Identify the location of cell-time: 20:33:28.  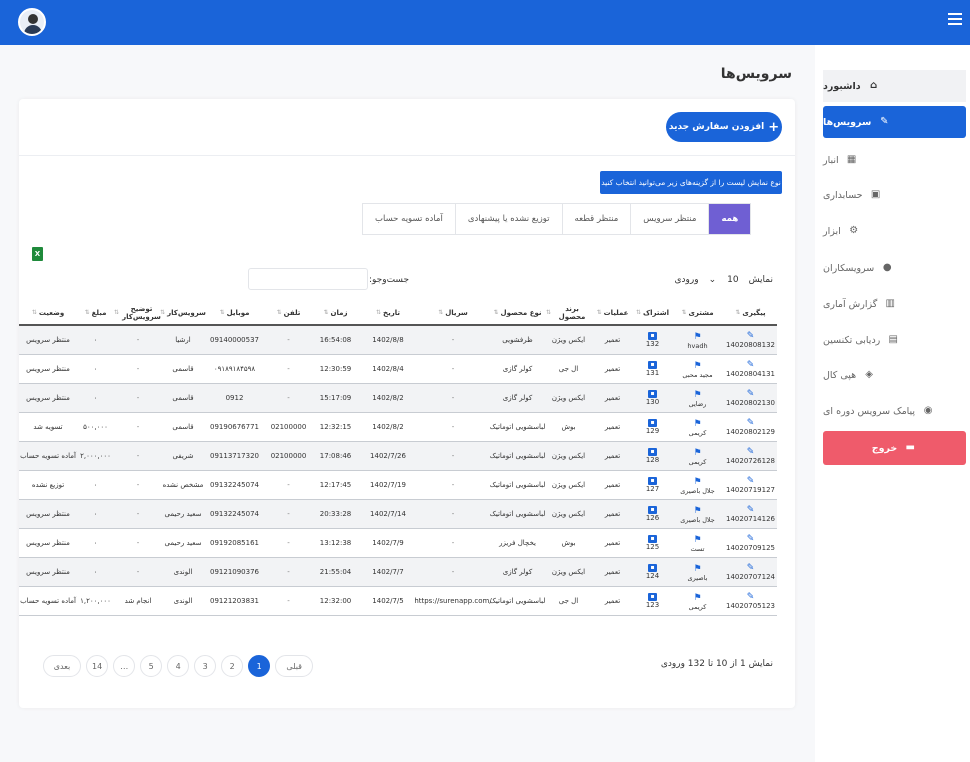
(335, 514).